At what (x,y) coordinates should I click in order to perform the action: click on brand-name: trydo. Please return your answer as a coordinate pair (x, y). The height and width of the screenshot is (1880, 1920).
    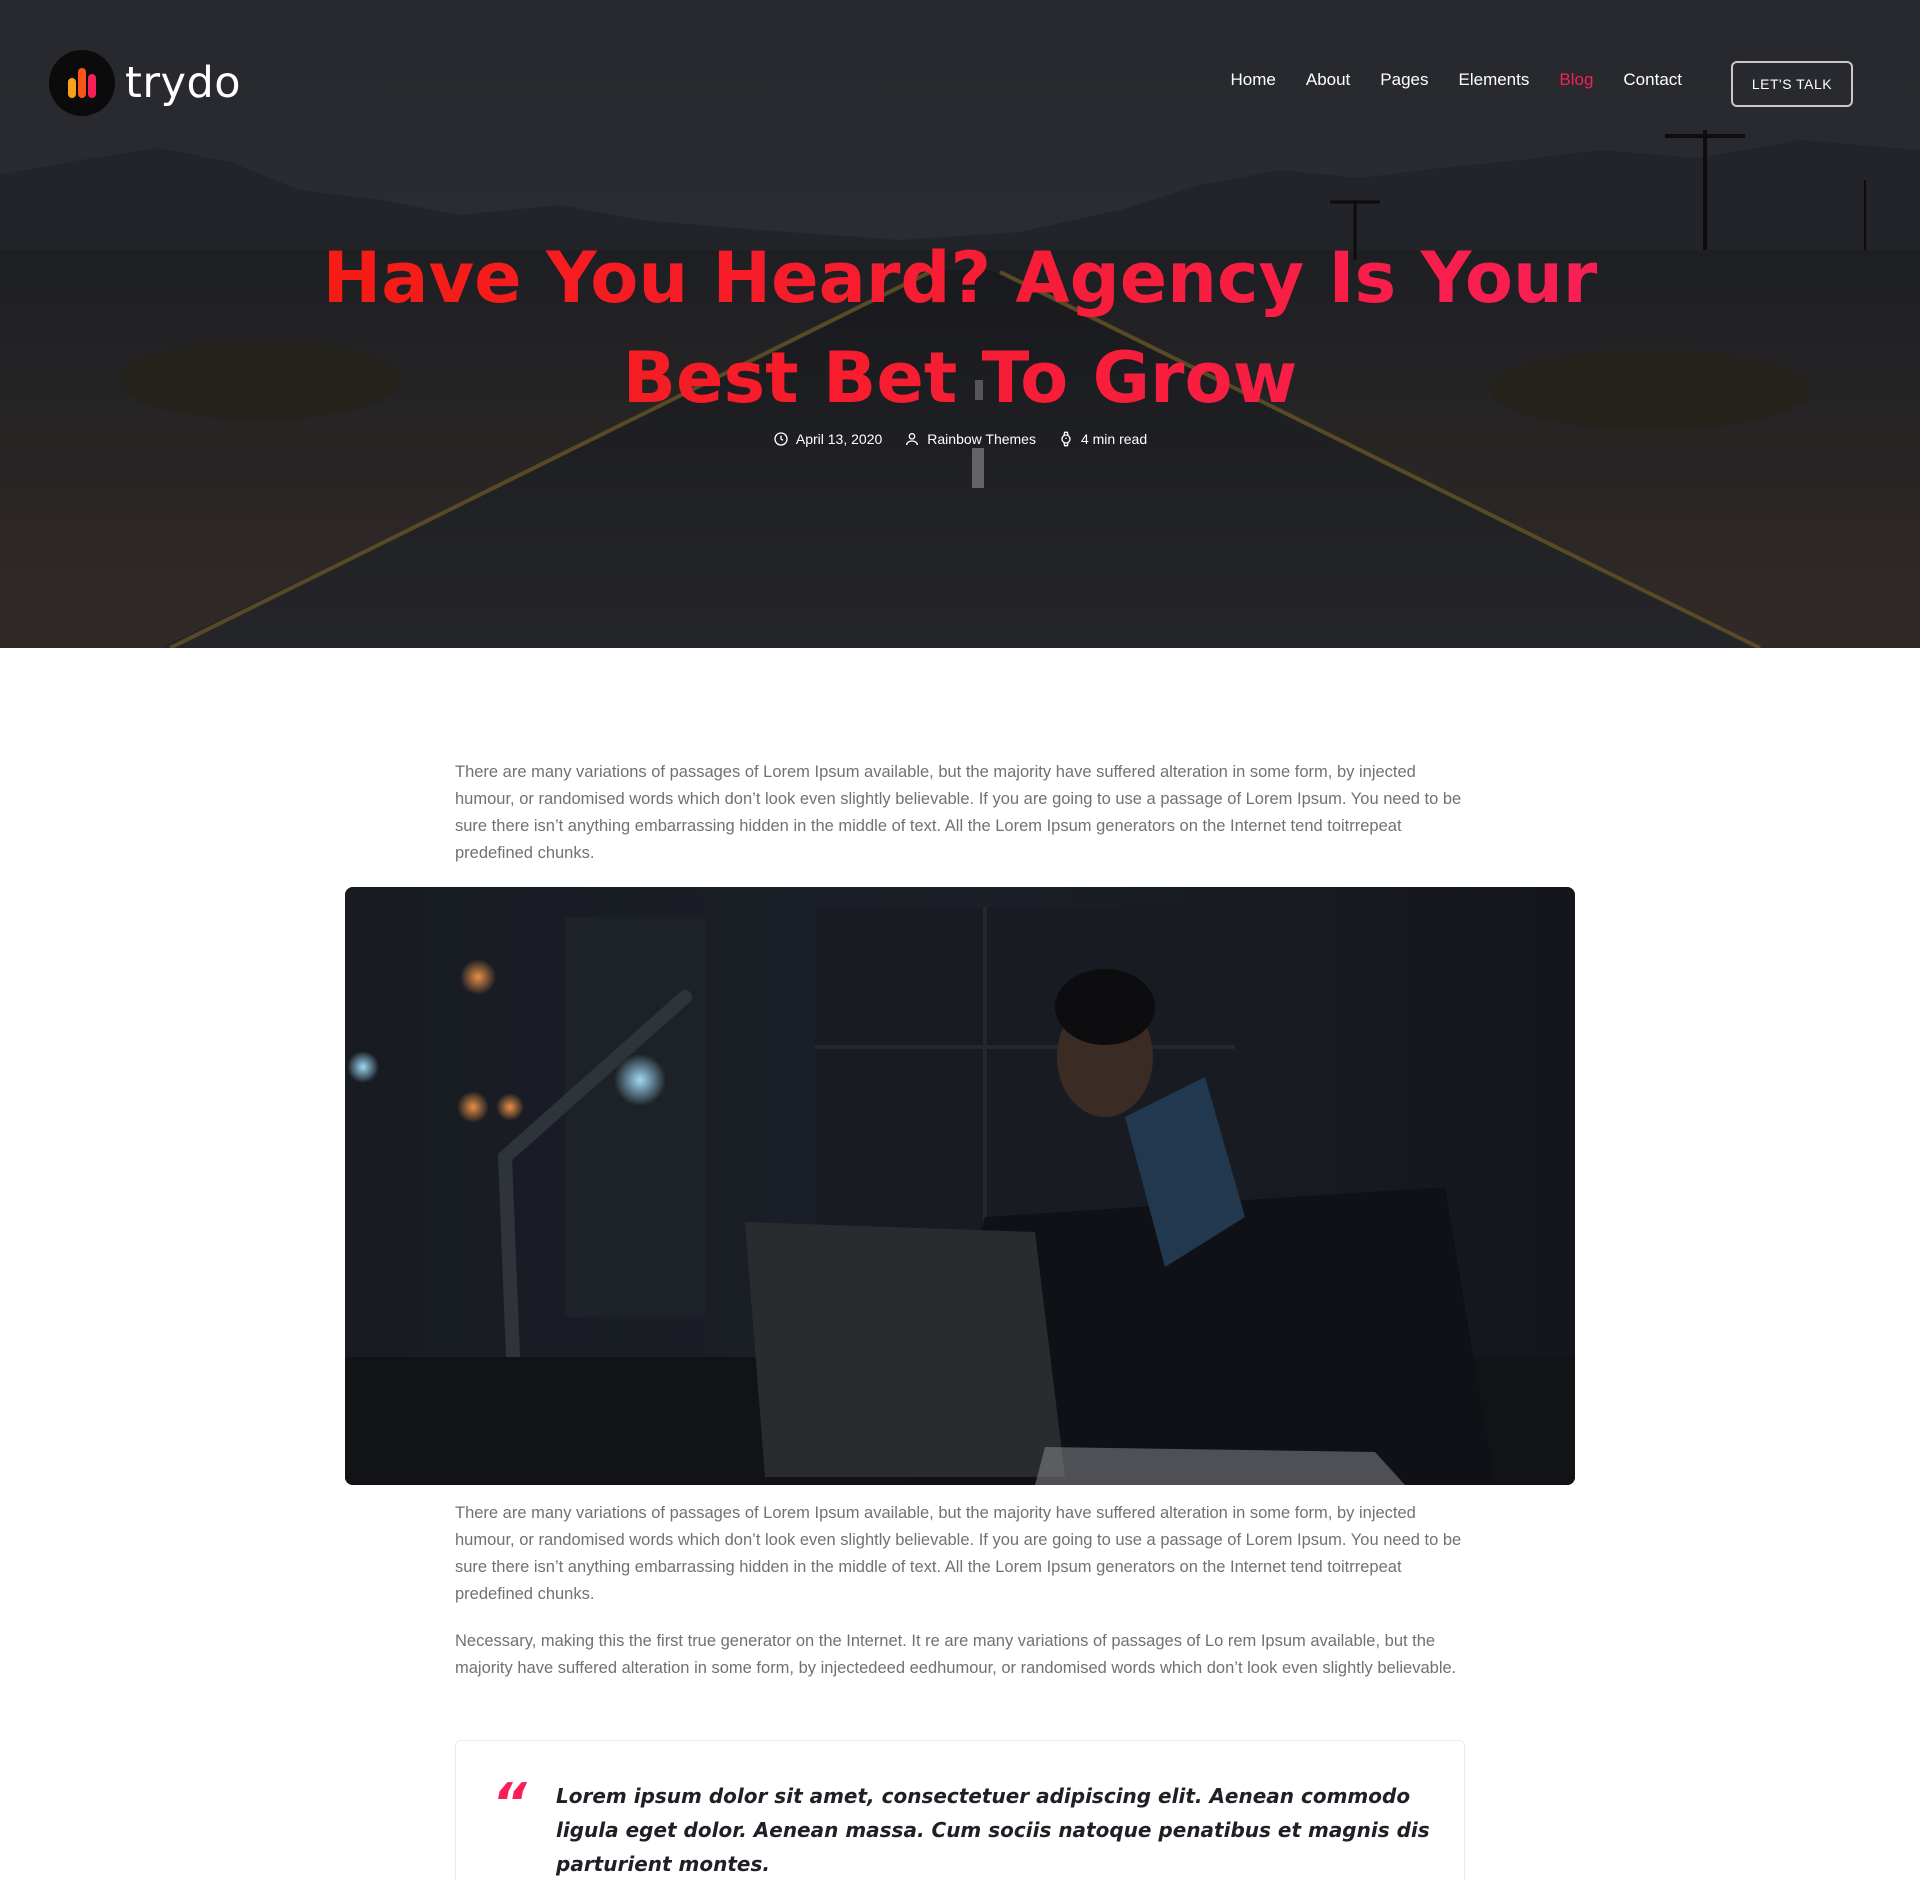
    Looking at the image, I should click on (183, 83).